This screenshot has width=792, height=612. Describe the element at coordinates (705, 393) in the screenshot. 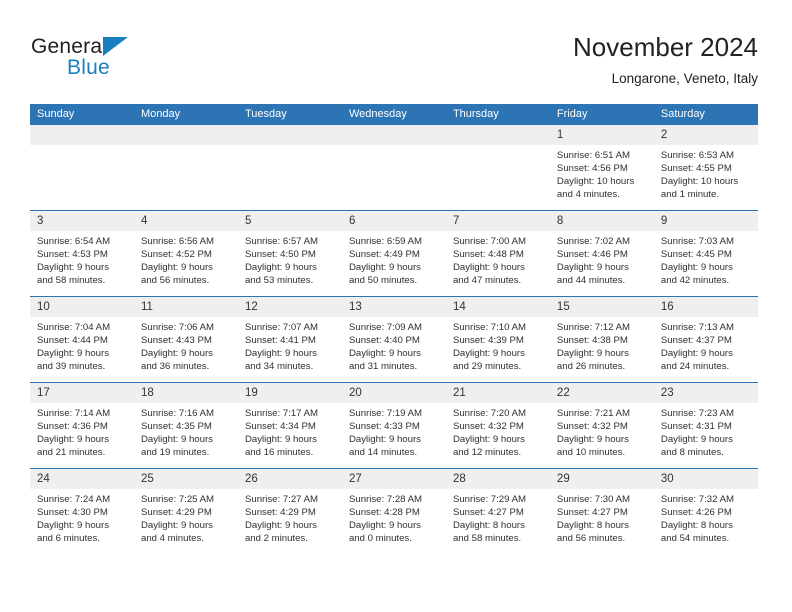

I see `day-number: 23` at that location.